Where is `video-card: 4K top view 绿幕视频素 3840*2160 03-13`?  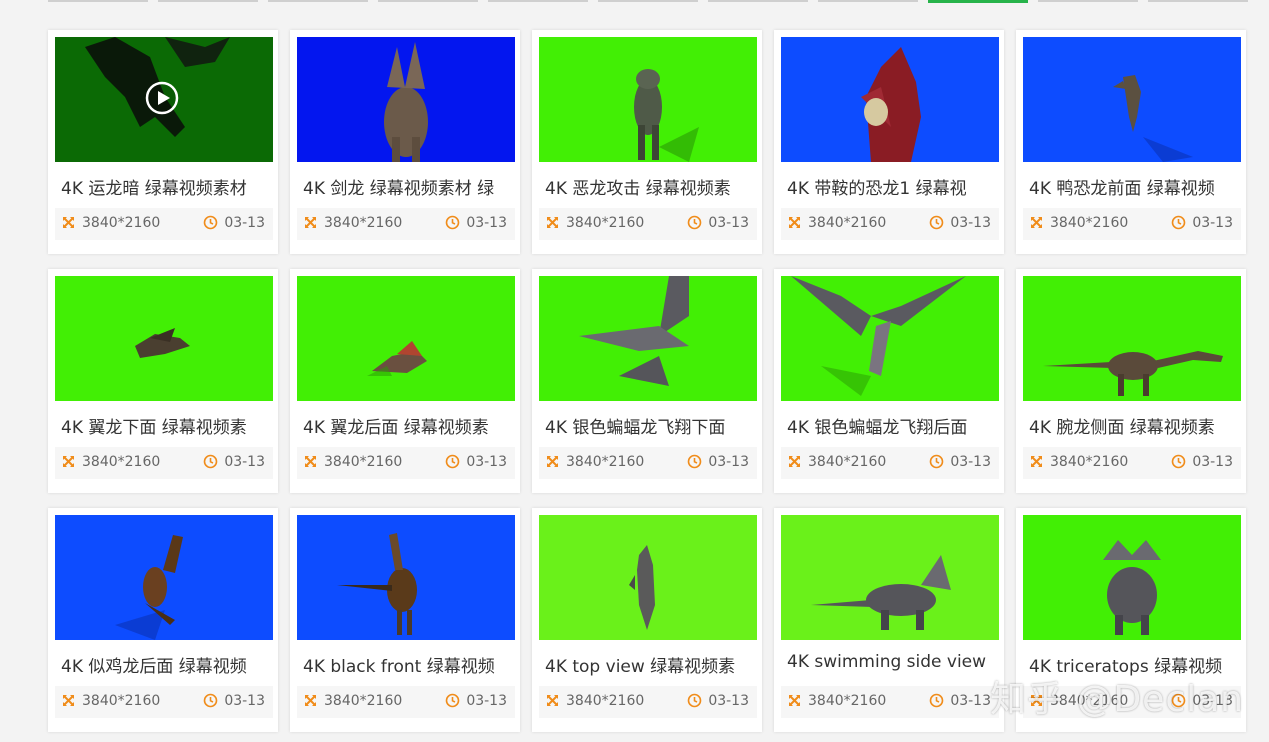 video-card: 4K top view 绿幕视频素 3840*2160 03-13 is located at coordinates (647, 620).